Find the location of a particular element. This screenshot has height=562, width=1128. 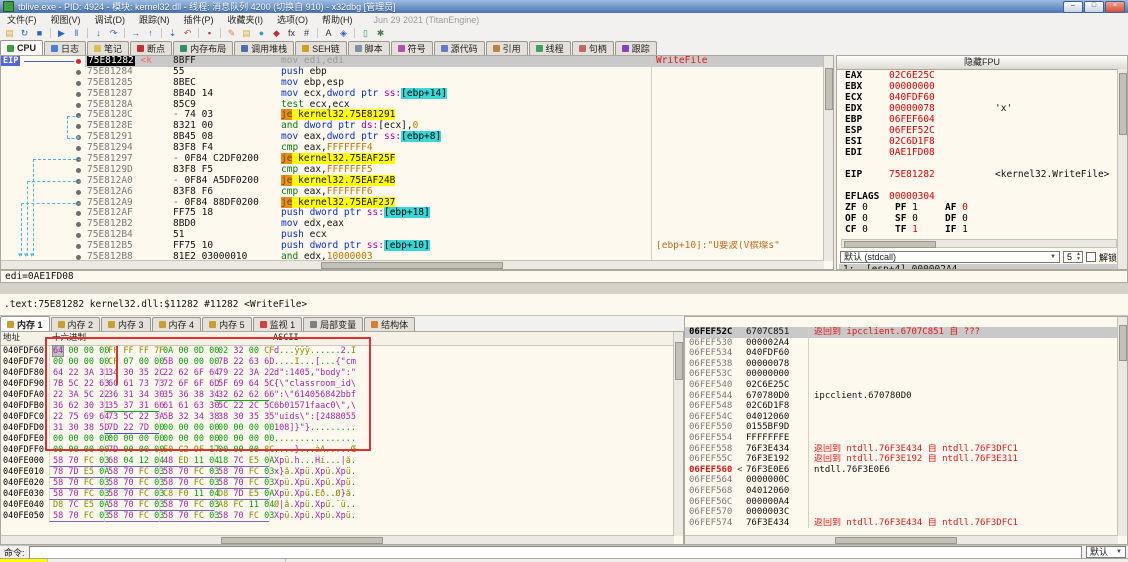

stack-vertical-scrollbar is located at coordinates (1122, 426).